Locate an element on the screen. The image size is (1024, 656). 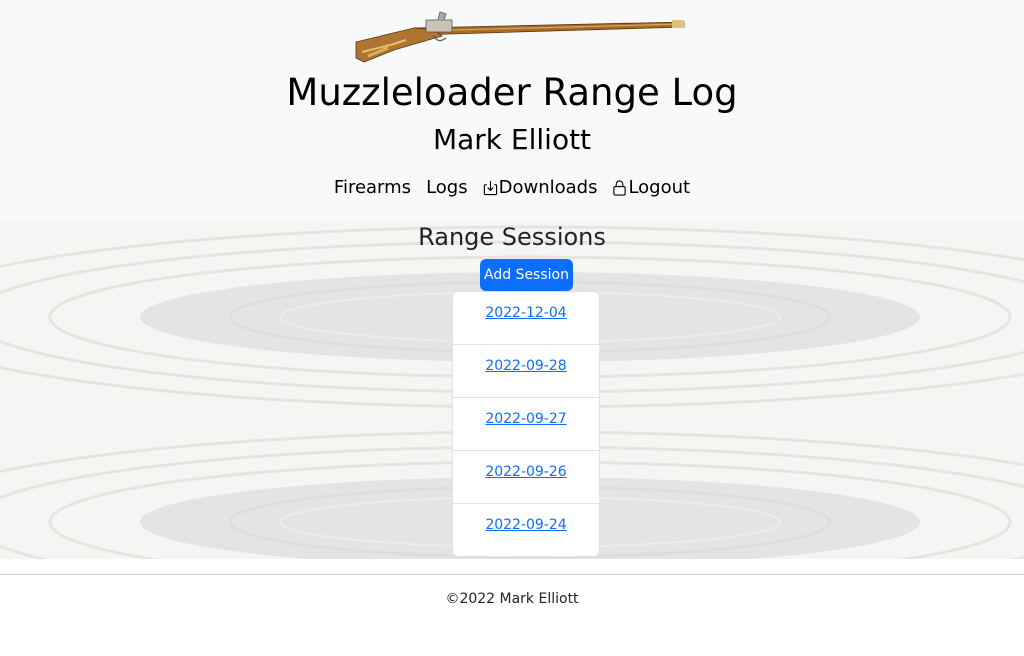
nav-logout-label: Logout is located at coordinates (659, 187).